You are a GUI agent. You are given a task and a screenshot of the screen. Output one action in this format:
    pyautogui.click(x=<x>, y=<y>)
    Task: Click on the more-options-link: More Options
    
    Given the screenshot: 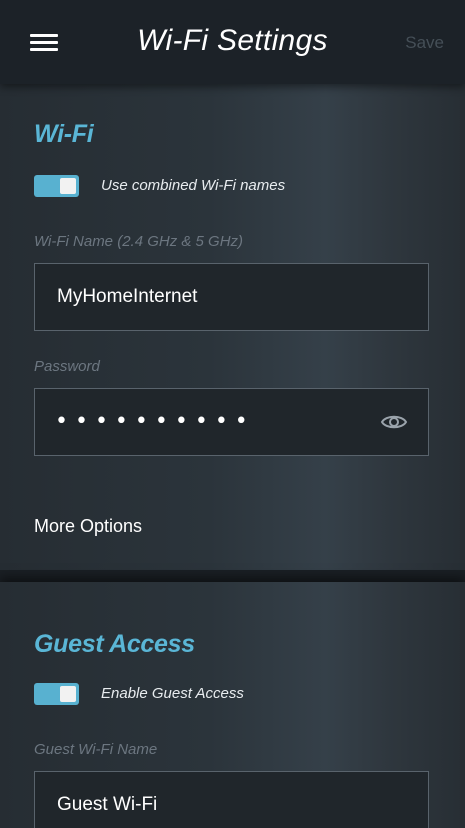 What is the action you would take?
    pyautogui.click(x=88, y=526)
    